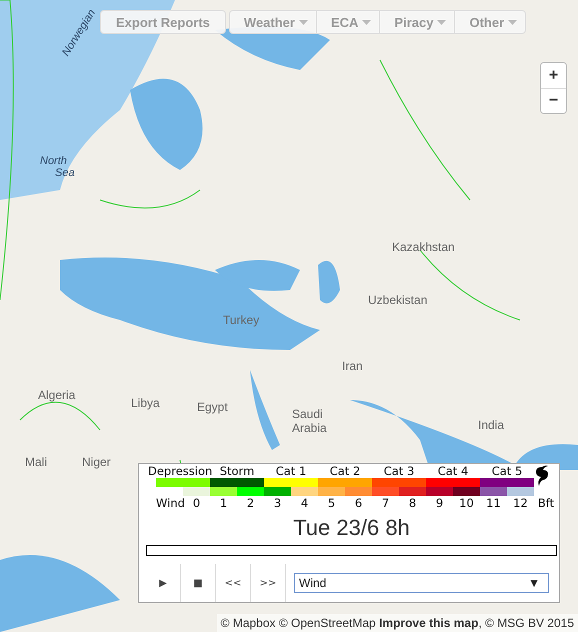 Image resolution: width=578 pixels, height=632 pixels. What do you see at coordinates (352, 366) in the screenshot?
I see `map-label: Iran` at bounding box center [352, 366].